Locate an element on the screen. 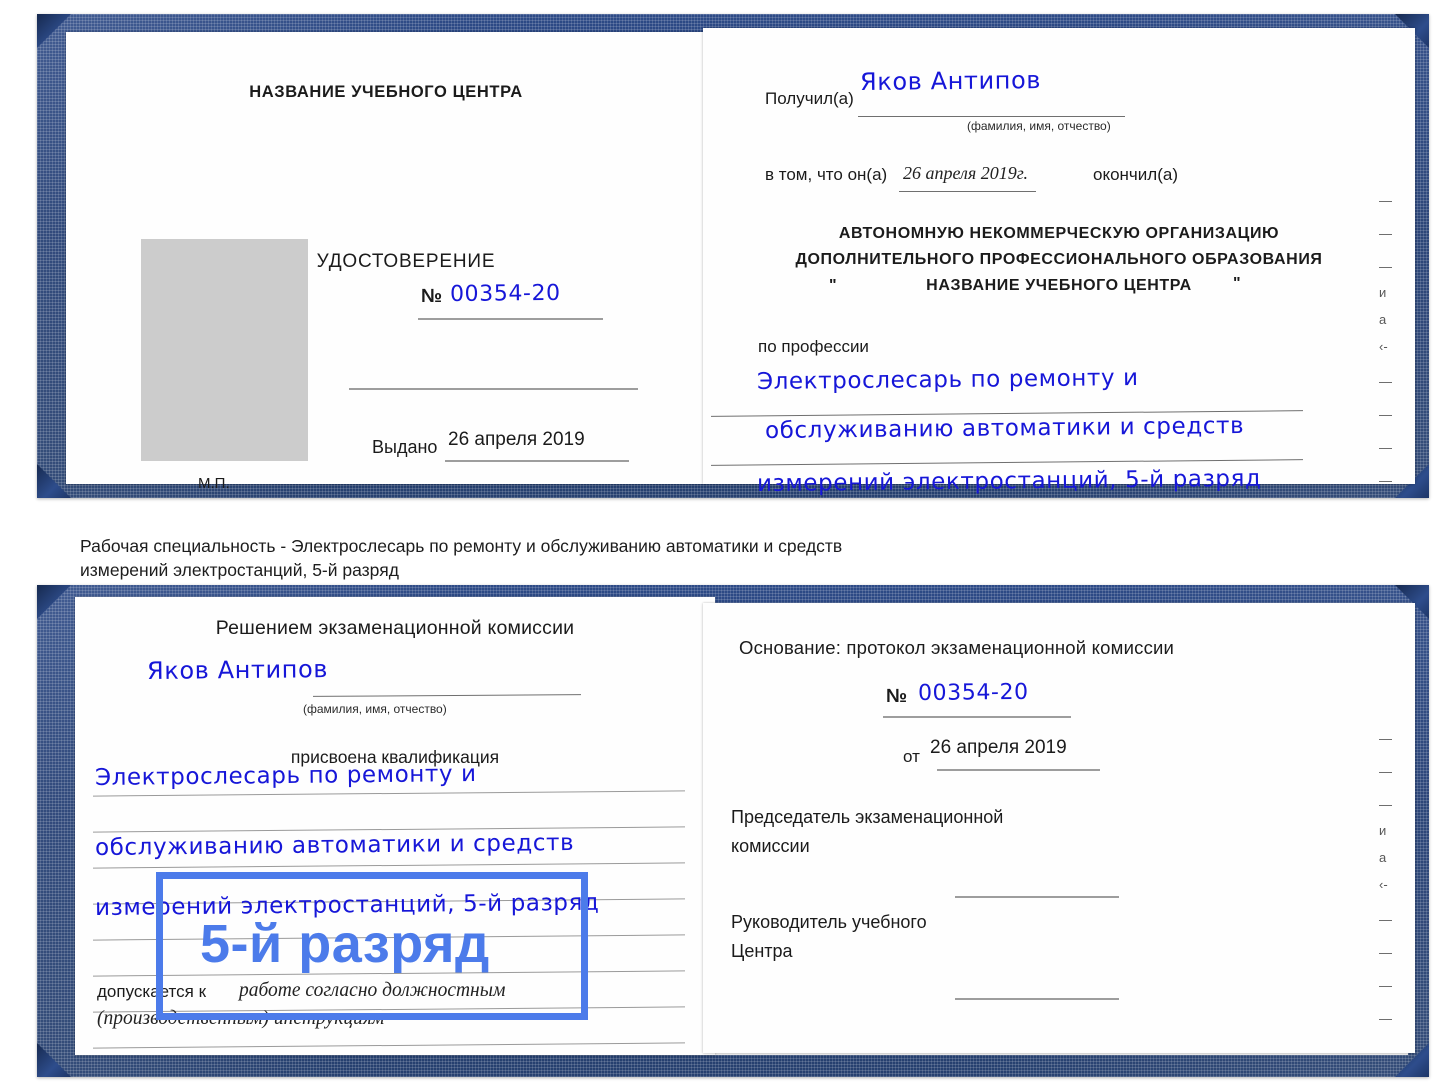 This screenshot has height=1085, width=1448. in-that-rule-top is located at coordinates (967, 191).